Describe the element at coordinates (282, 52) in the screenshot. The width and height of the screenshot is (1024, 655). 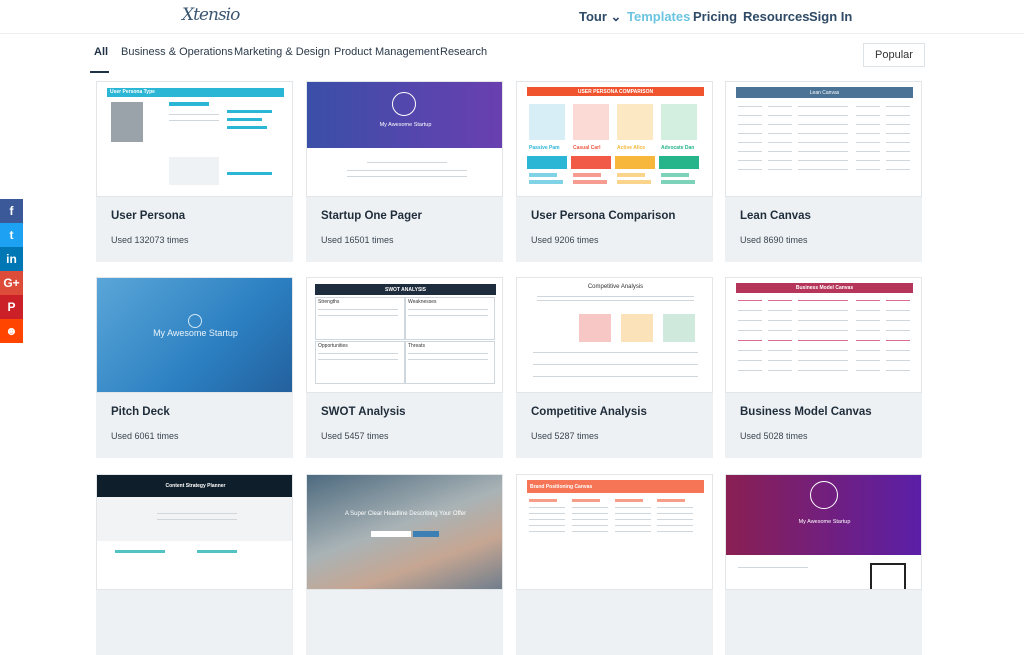
I see `tab-marketing-design: Marketing & Design` at that location.